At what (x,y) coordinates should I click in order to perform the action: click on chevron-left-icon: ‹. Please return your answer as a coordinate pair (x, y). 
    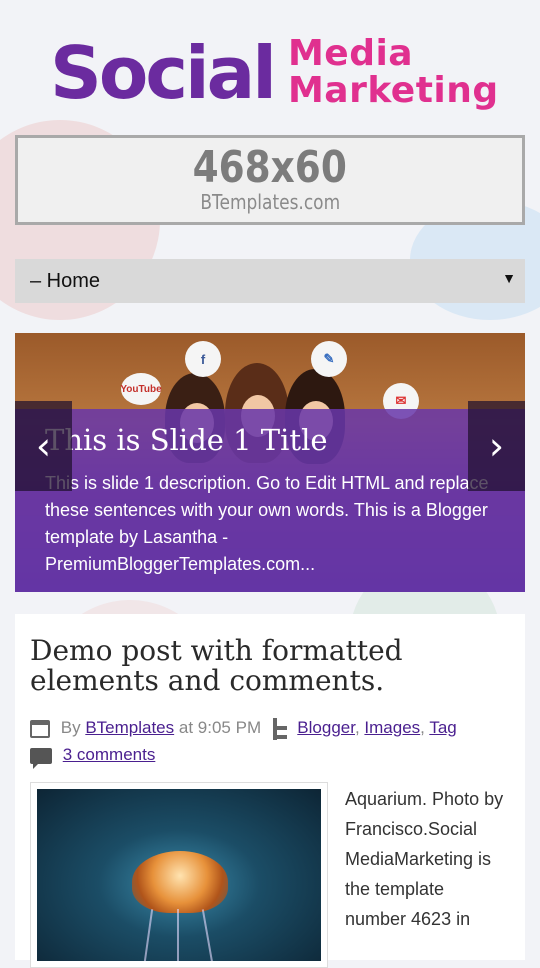
    Looking at the image, I should click on (43, 446).